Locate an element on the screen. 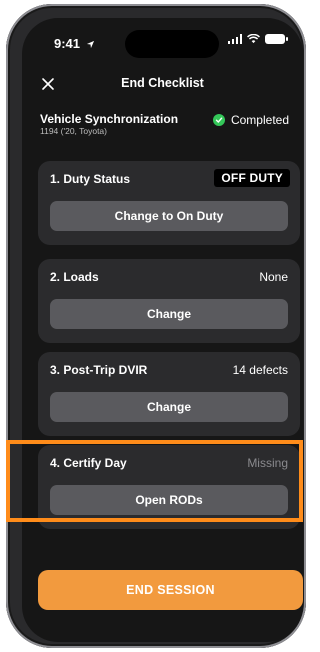 The width and height of the screenshot is (320, 652). highlight-box is located at coordinates (154, 481).